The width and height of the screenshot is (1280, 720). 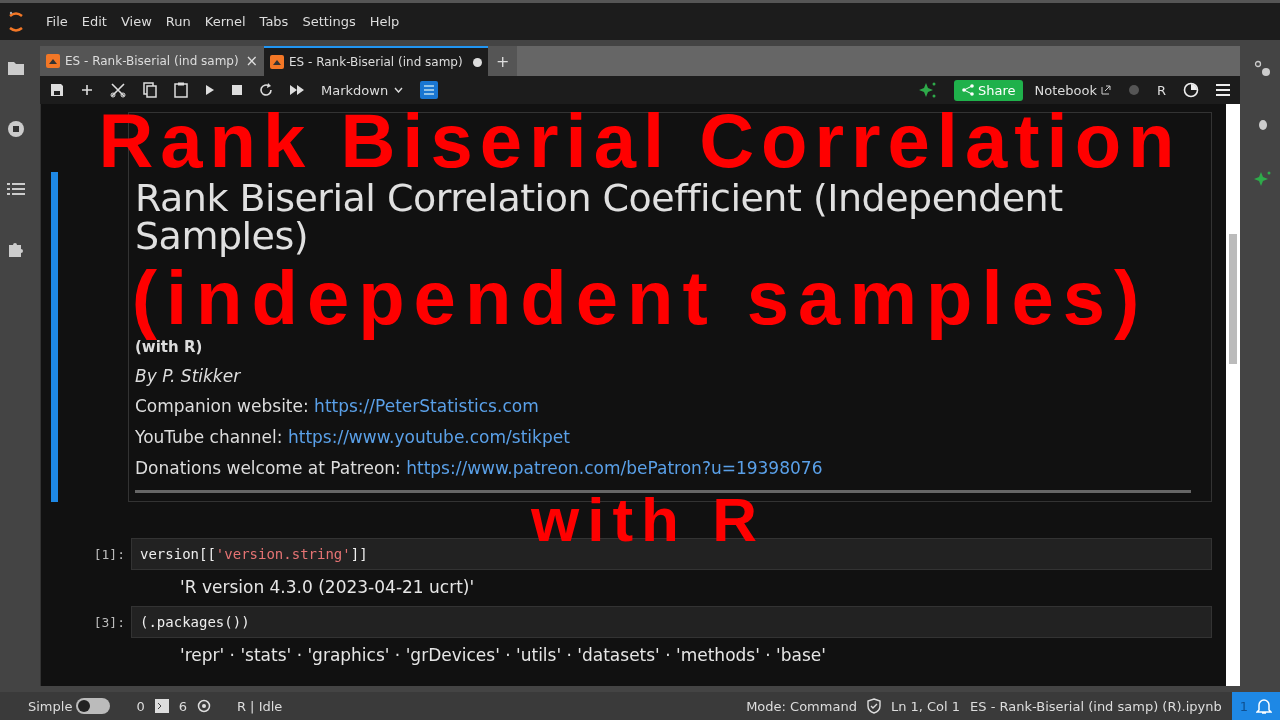 What do you see at coordinates (503, 61) in the screenshot?
I see `new-tab-button: +` at bounding box center [503, 61].